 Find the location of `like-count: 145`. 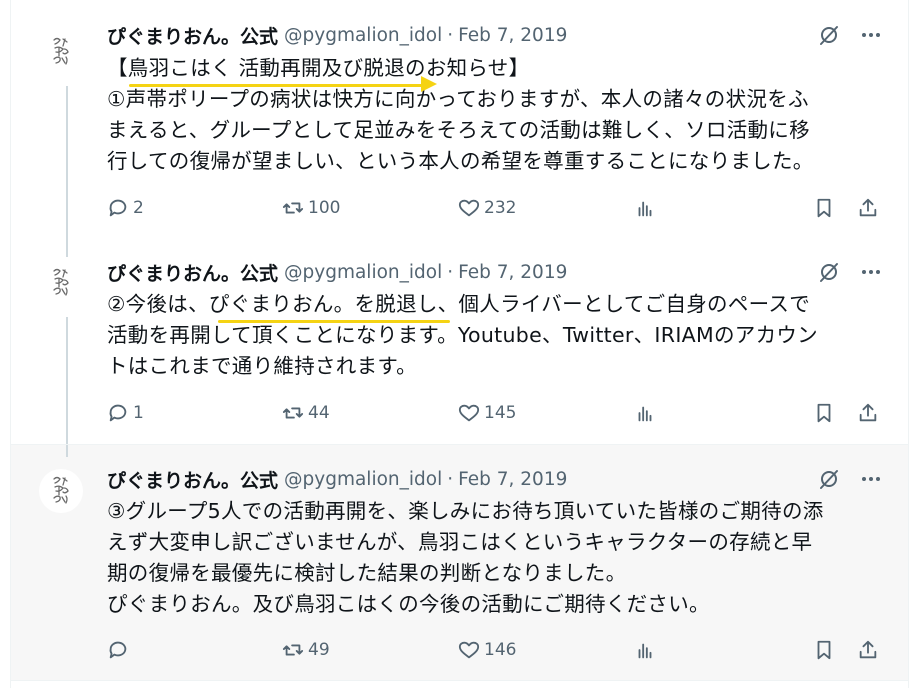

like-count: 145 is located at coordinates (500, 413).